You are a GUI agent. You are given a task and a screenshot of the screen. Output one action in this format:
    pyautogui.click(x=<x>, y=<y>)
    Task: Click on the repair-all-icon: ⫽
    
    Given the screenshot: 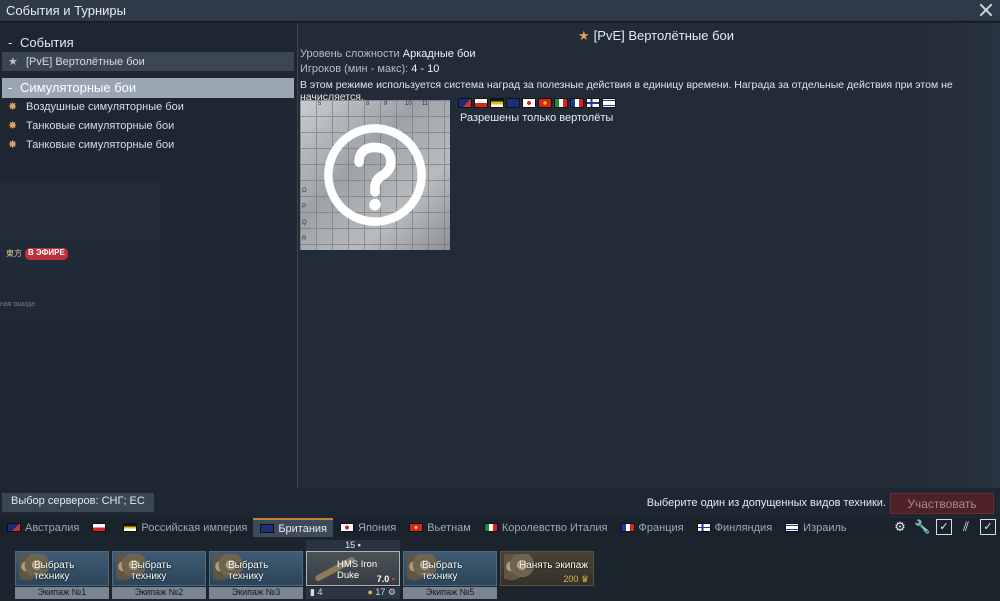 What is the action you would take?
    pyautogui.click(x=966, y=527)
    